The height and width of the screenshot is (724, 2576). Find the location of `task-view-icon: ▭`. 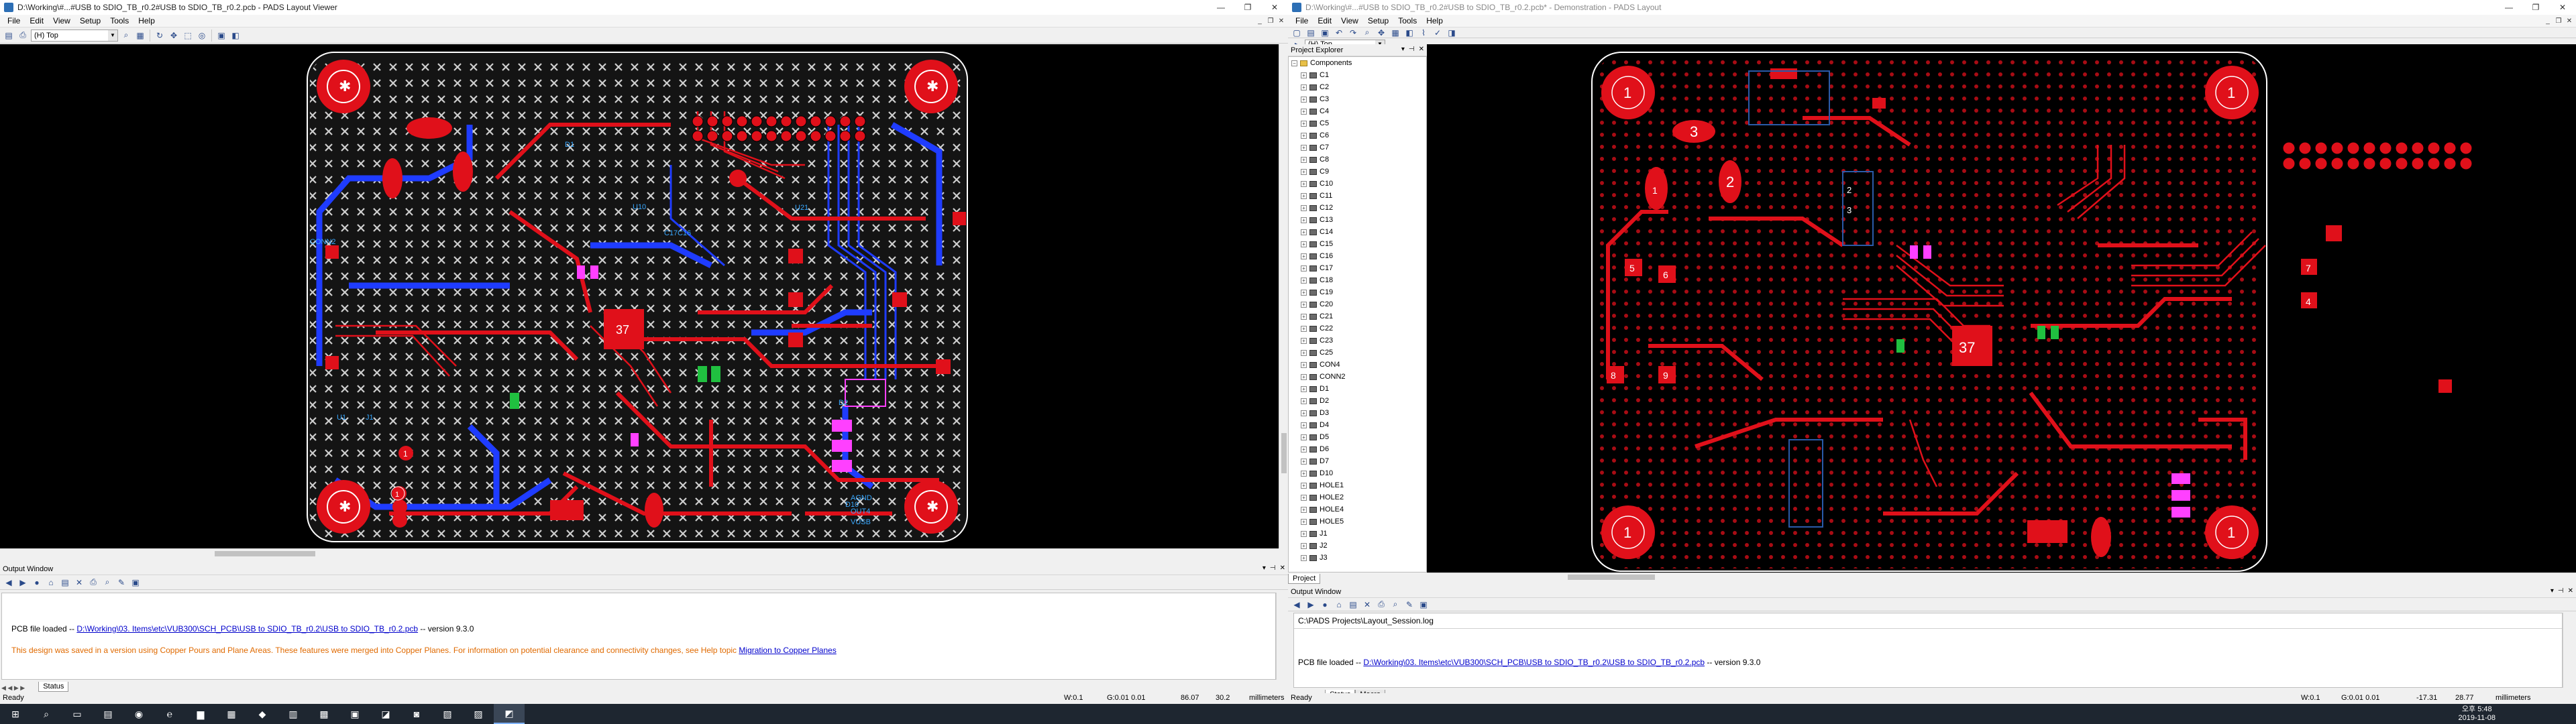

task-view-icon: ▭ is located at coordinates (77, 714).